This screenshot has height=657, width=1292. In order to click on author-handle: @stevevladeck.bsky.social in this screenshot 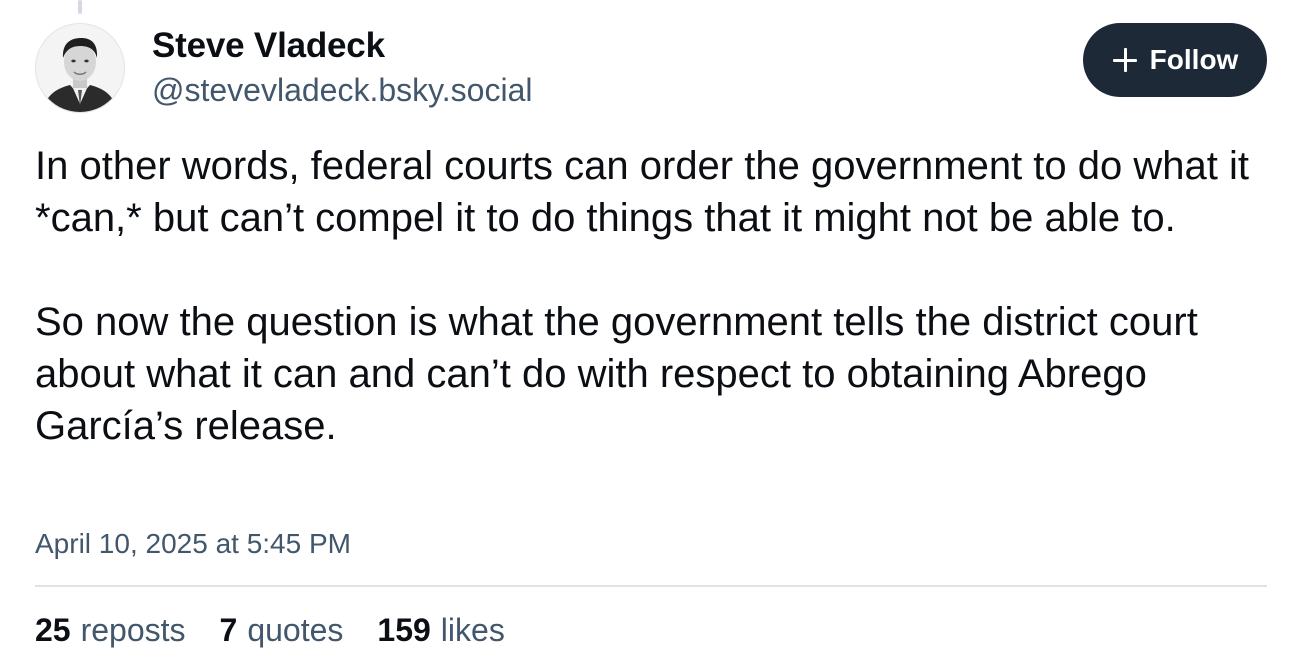, I will do `click(342, 90)`.